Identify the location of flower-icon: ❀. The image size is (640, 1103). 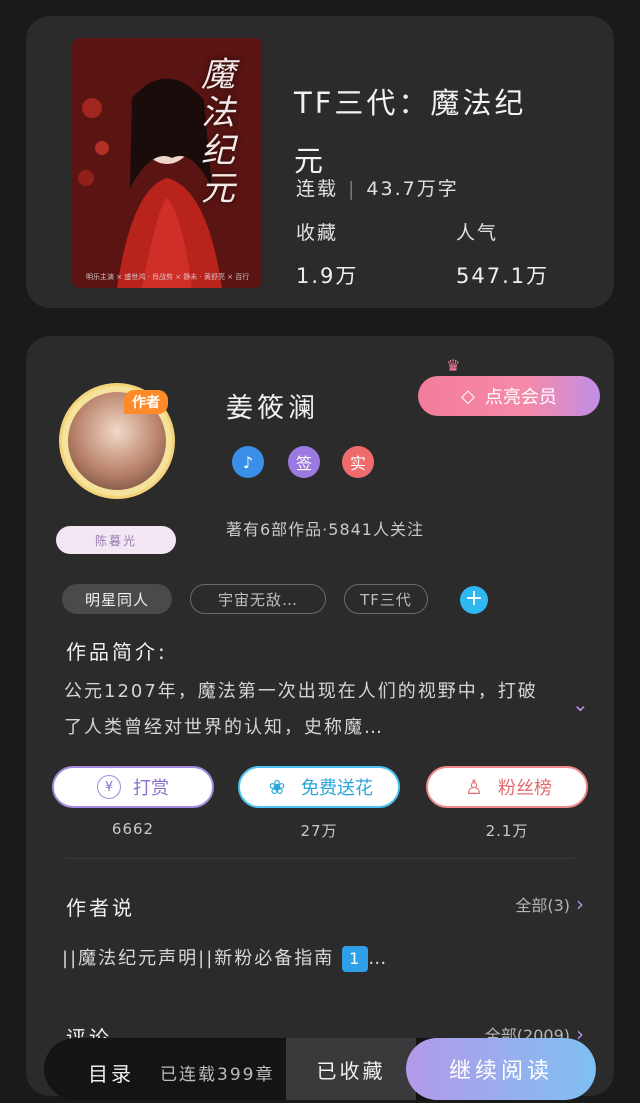
(277, 787).